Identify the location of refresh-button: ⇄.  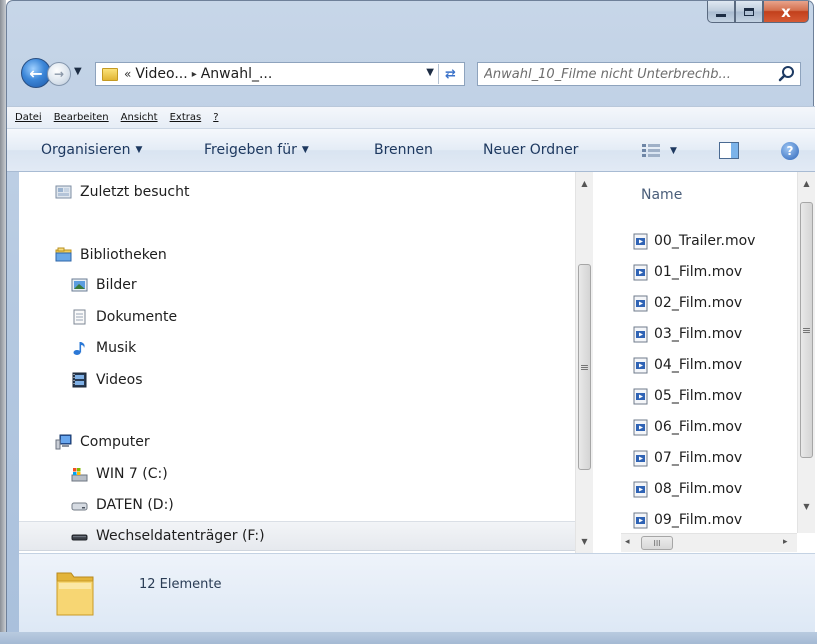
(450, 74).